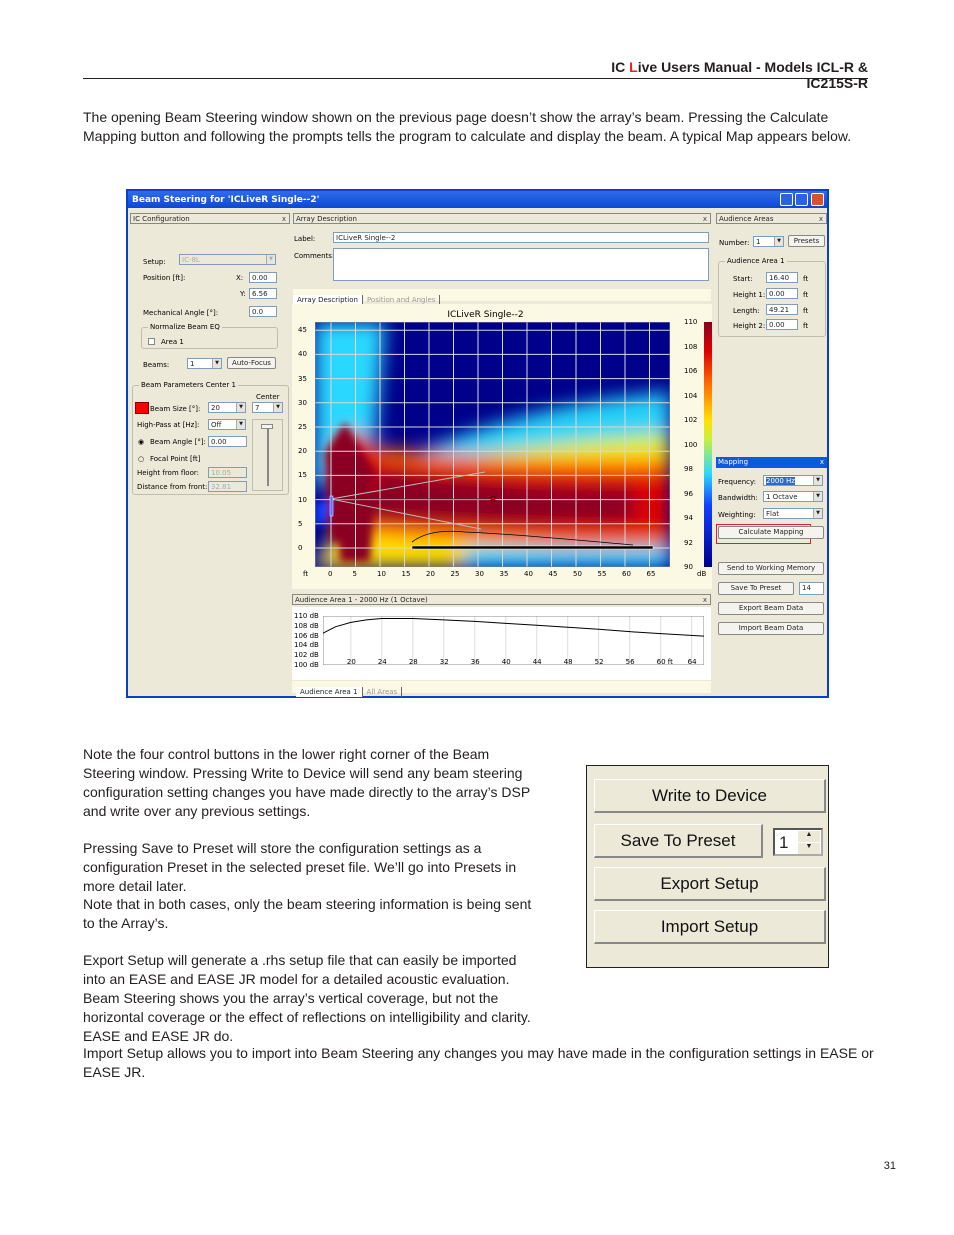 The width and height of the screenshot is (954, 1235). Describe the element at coordinates (267, 426) in the screenshot. I see `slider-thumb` at that location.